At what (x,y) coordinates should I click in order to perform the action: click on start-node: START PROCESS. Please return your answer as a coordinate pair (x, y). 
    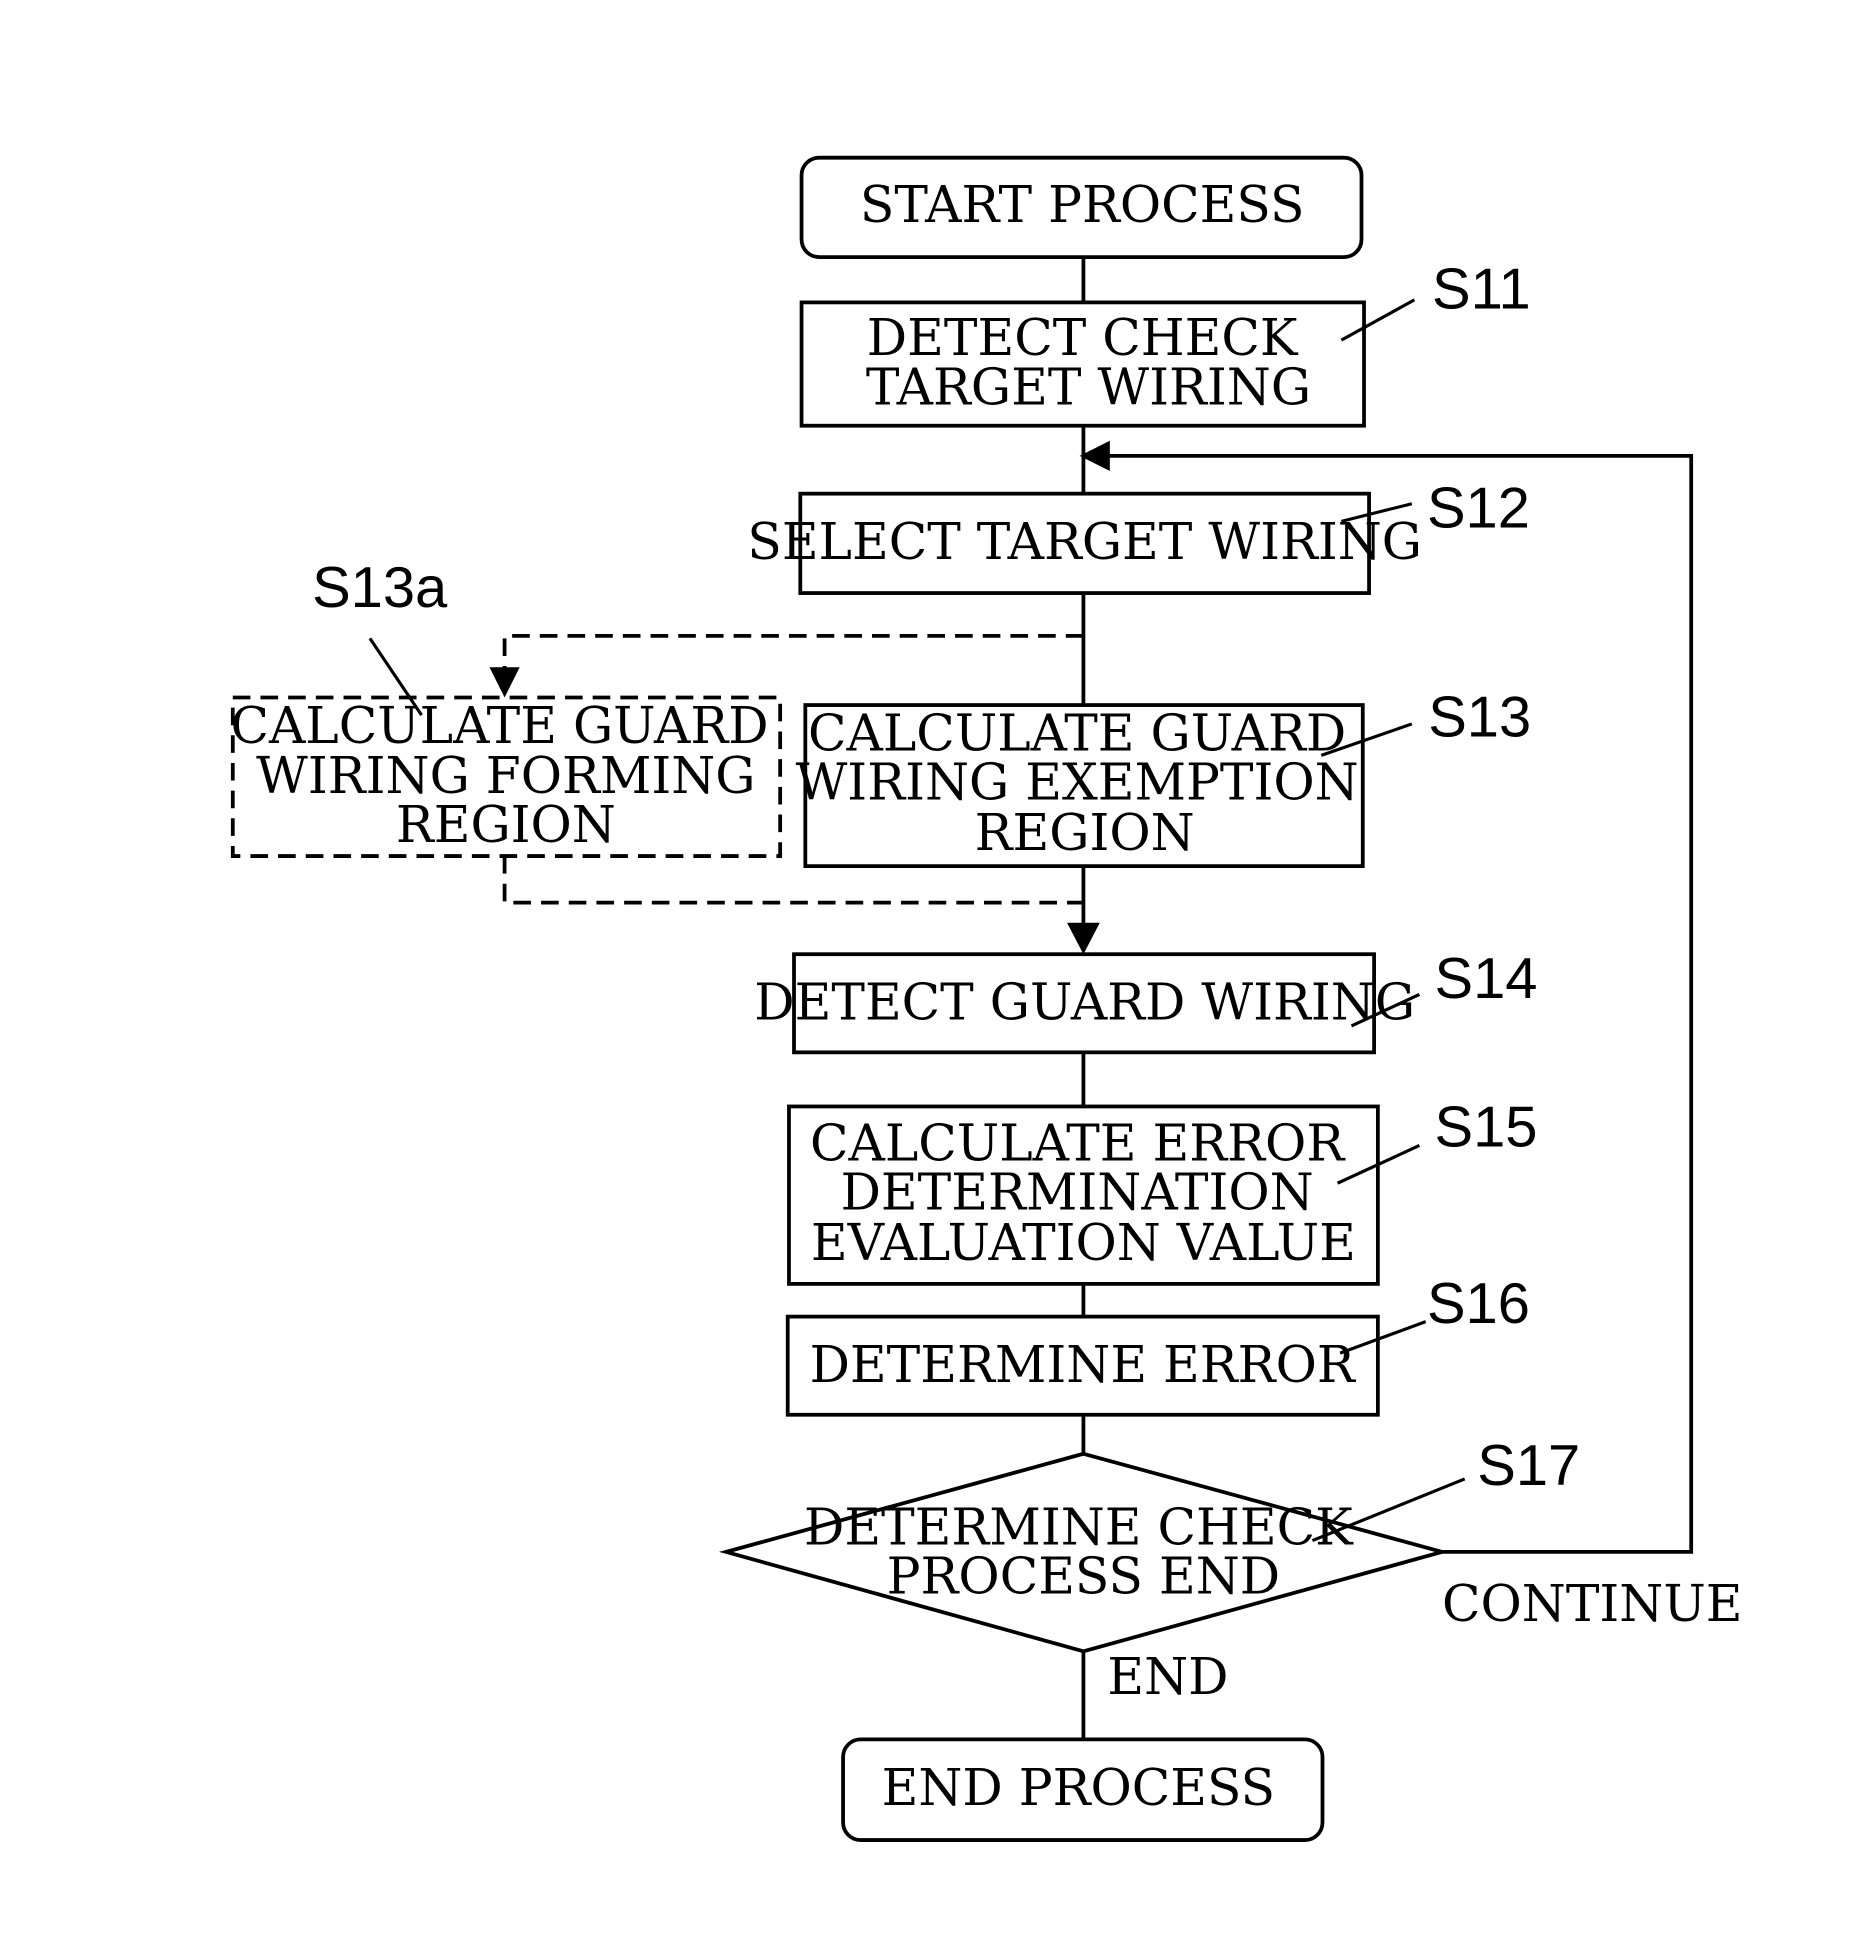
    Looking at the image, I should click on (1081, 207).